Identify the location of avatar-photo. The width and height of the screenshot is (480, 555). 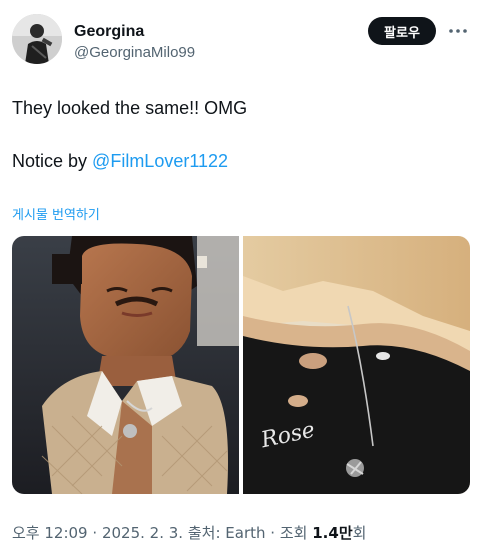
(37, 39).